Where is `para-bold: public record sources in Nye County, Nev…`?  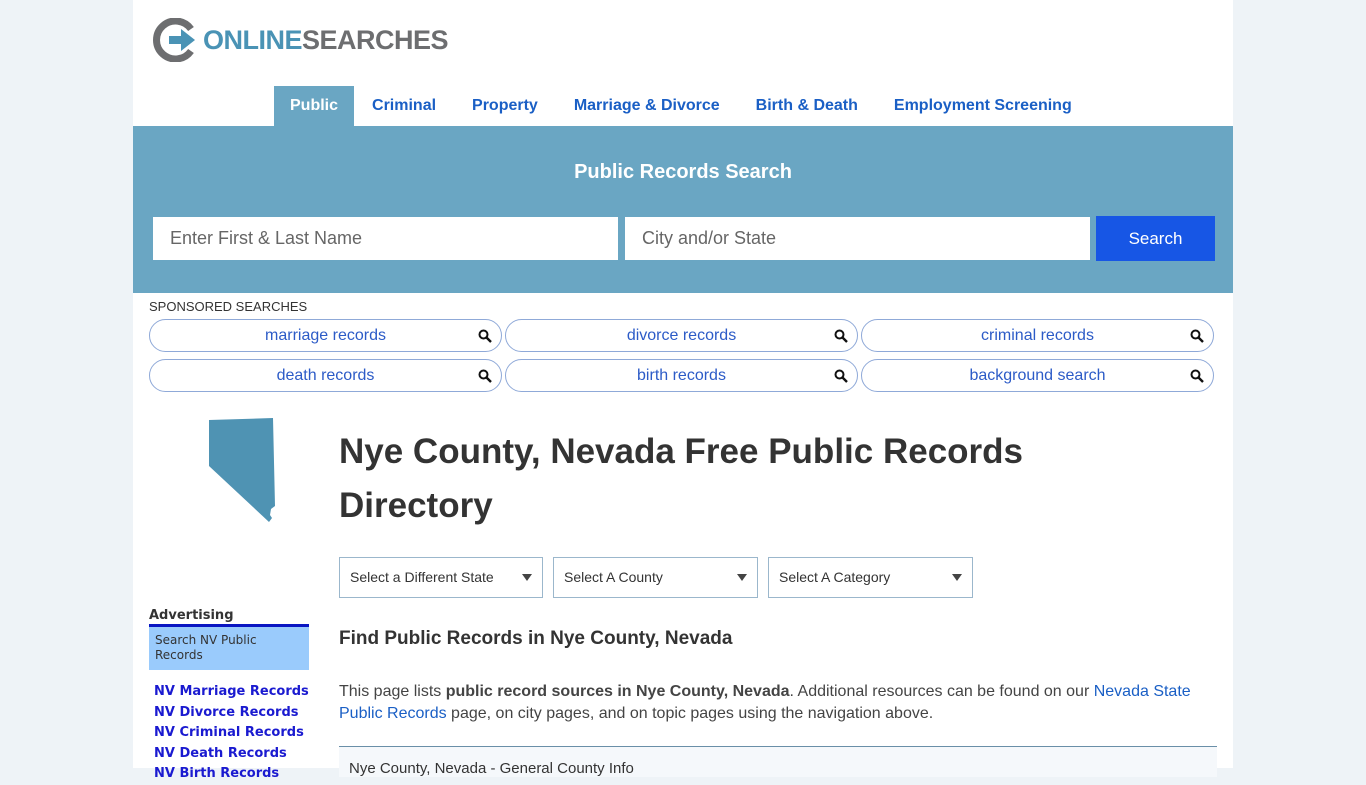 para-bold: public record sources in Nye County, Nev… is located at coordinates (617, 691).